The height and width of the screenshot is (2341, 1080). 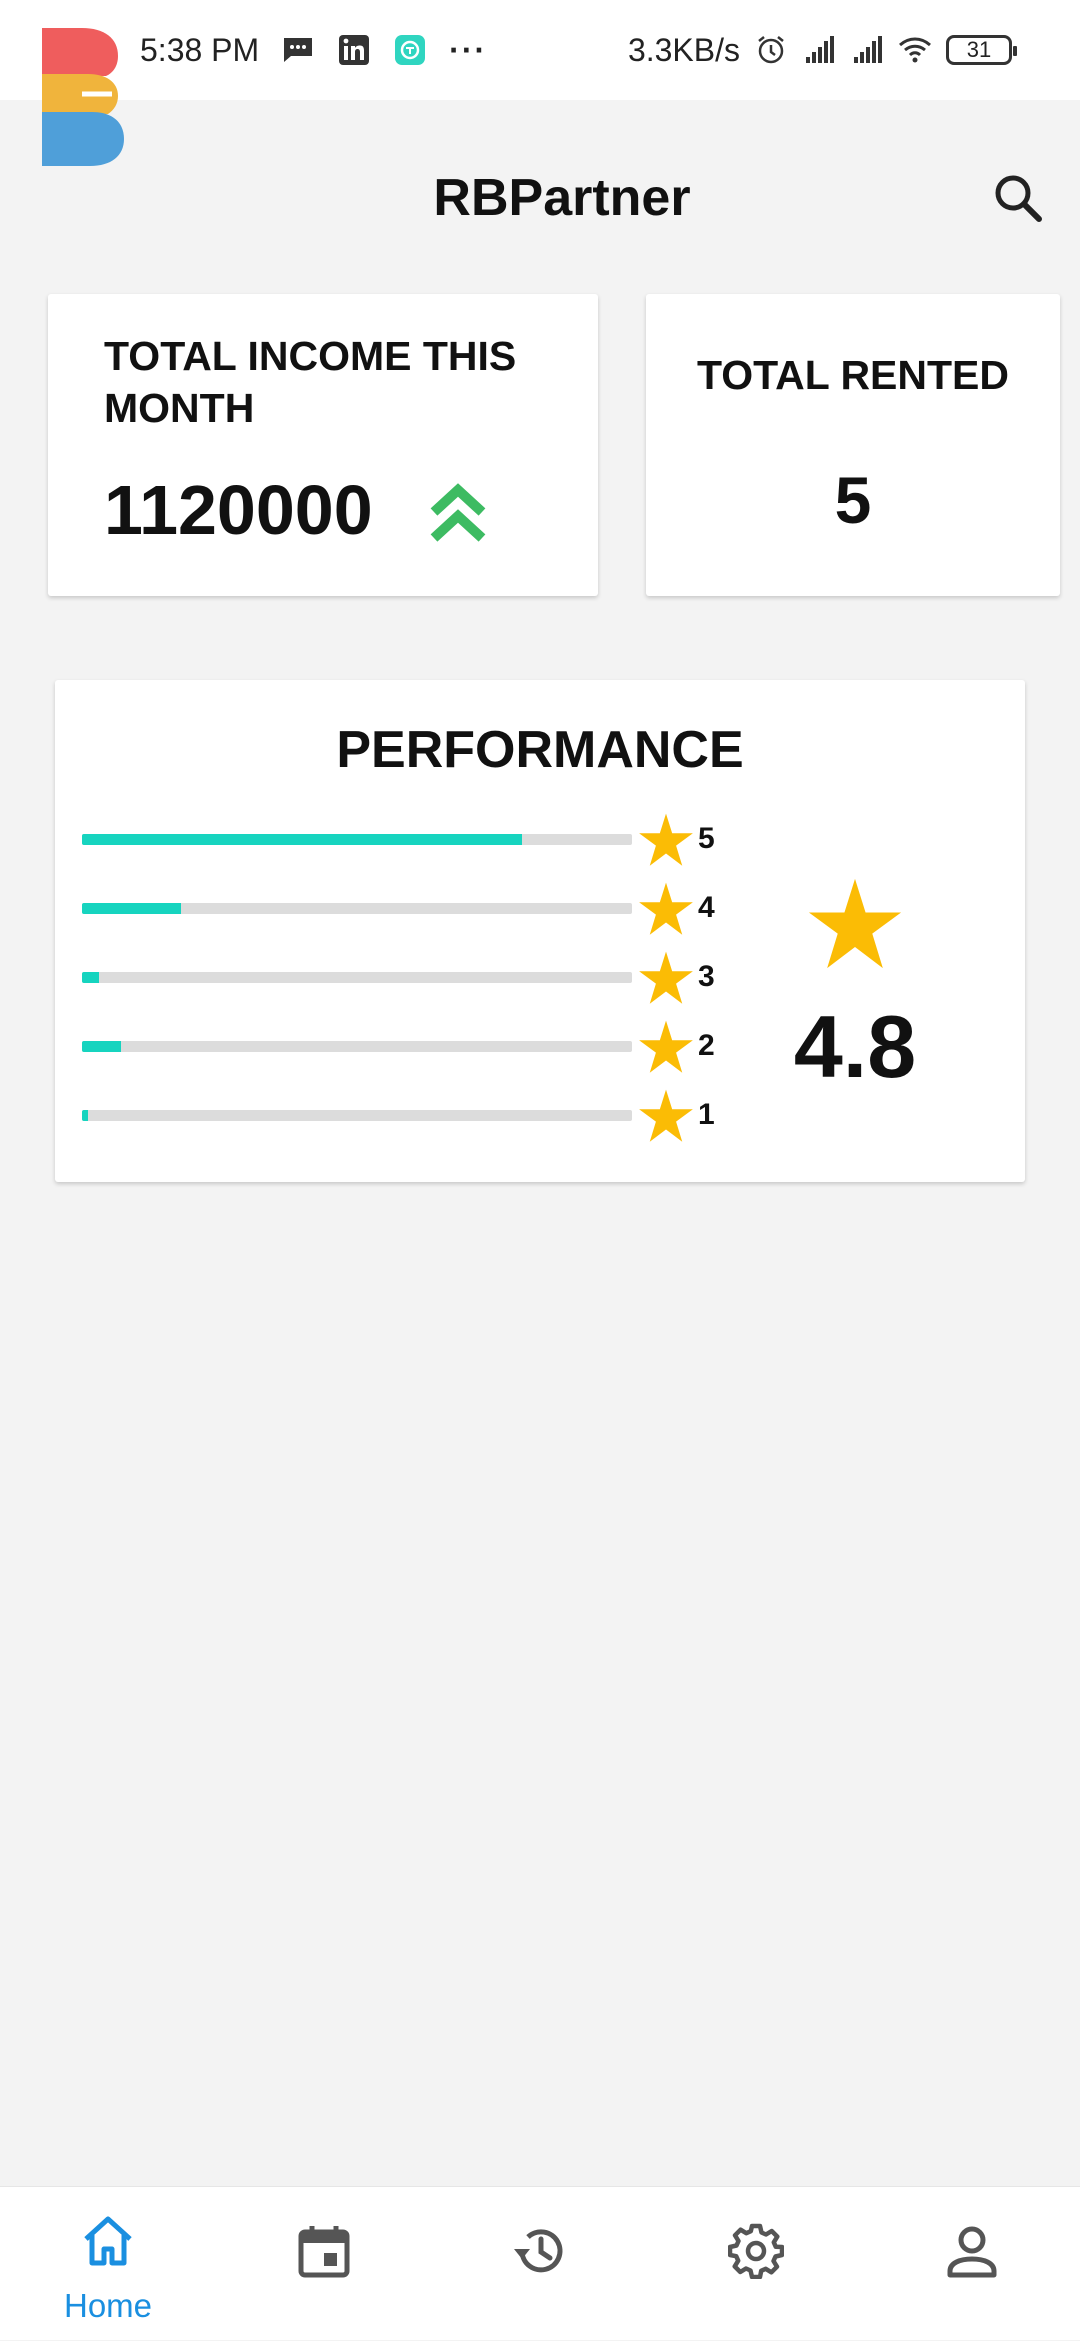 I want to click on nav-profile, so click(x=972, y=2264).